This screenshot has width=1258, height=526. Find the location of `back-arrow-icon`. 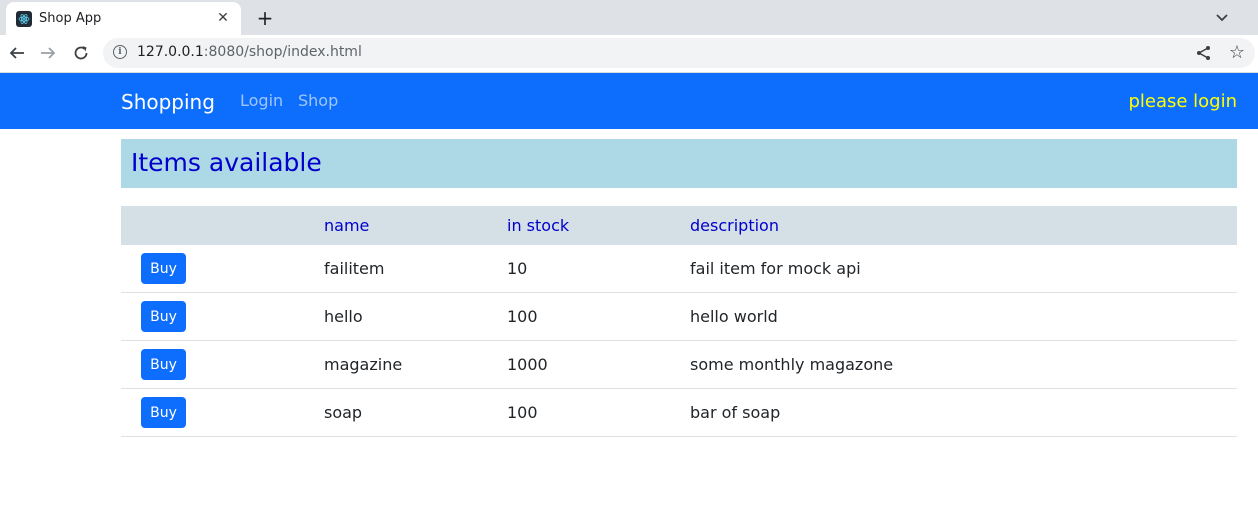

back-arrow-icon is located at coordinates (17, 53).